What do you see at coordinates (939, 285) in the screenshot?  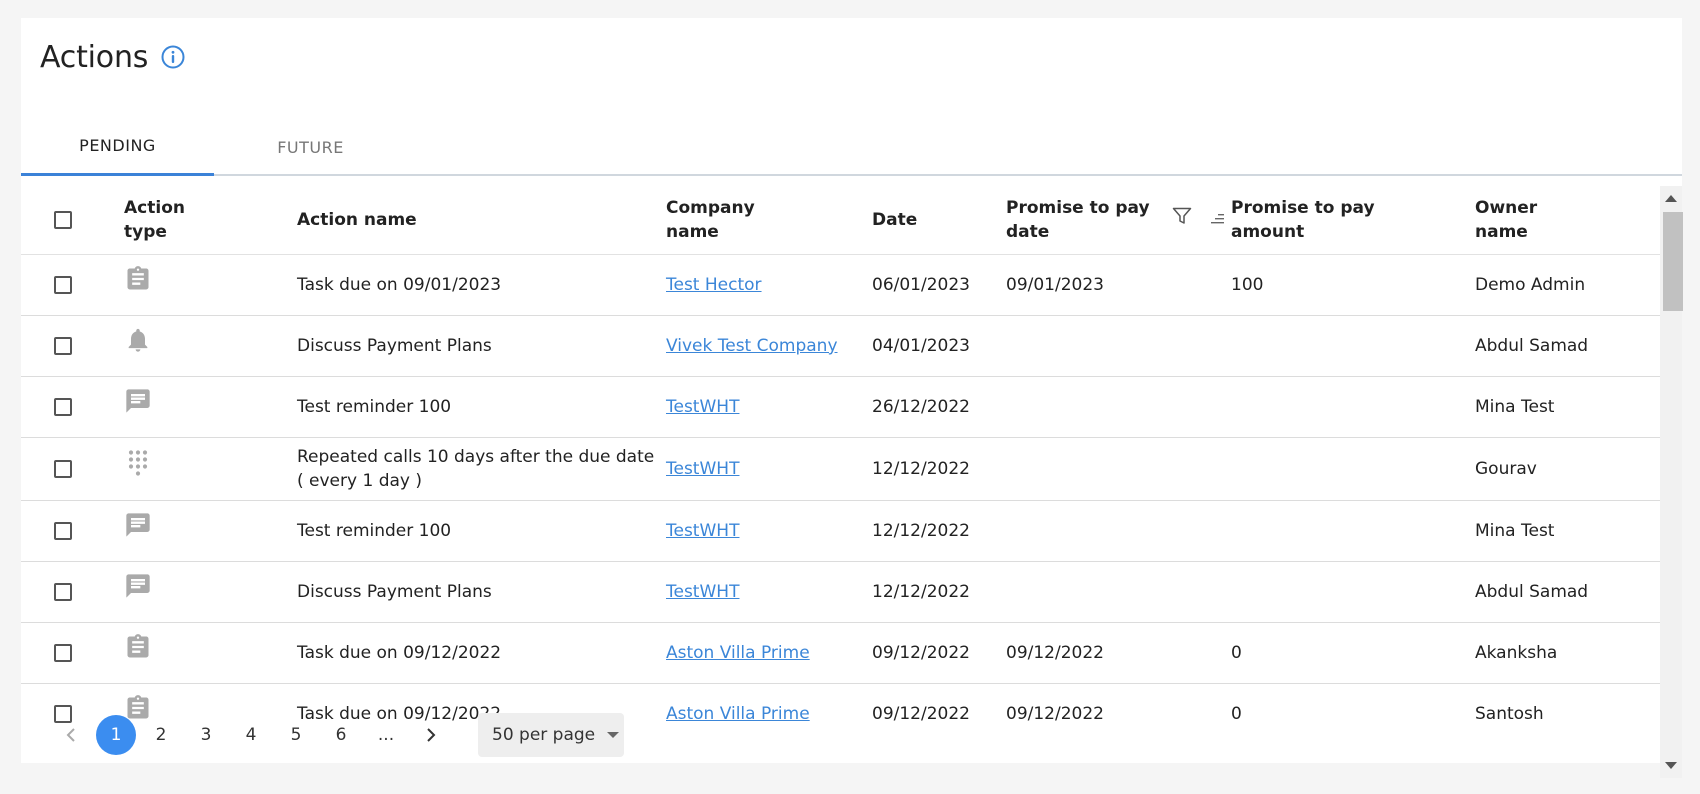 I see `action-date: 06/01/2023` at bounding box center [939, 285].